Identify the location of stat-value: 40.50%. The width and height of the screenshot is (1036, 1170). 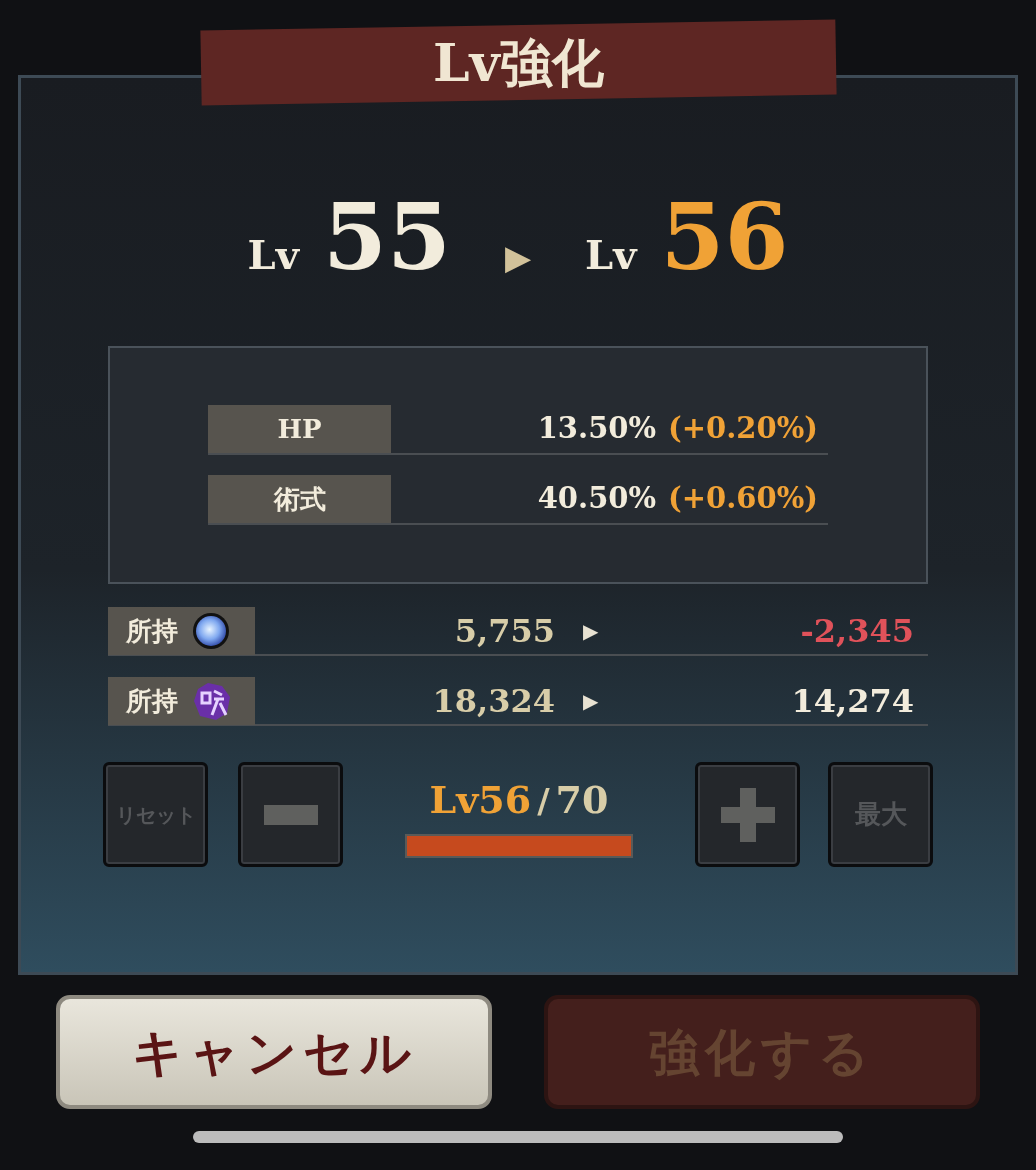
(597, 499).